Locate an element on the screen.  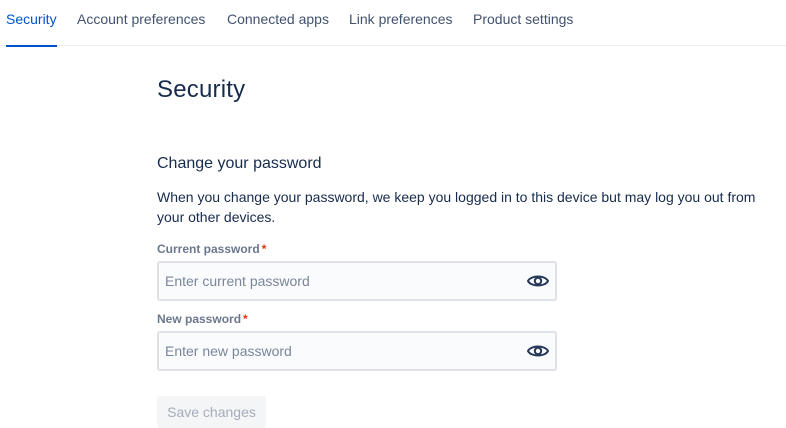
current-password-field is located at coordinates (357, 281).